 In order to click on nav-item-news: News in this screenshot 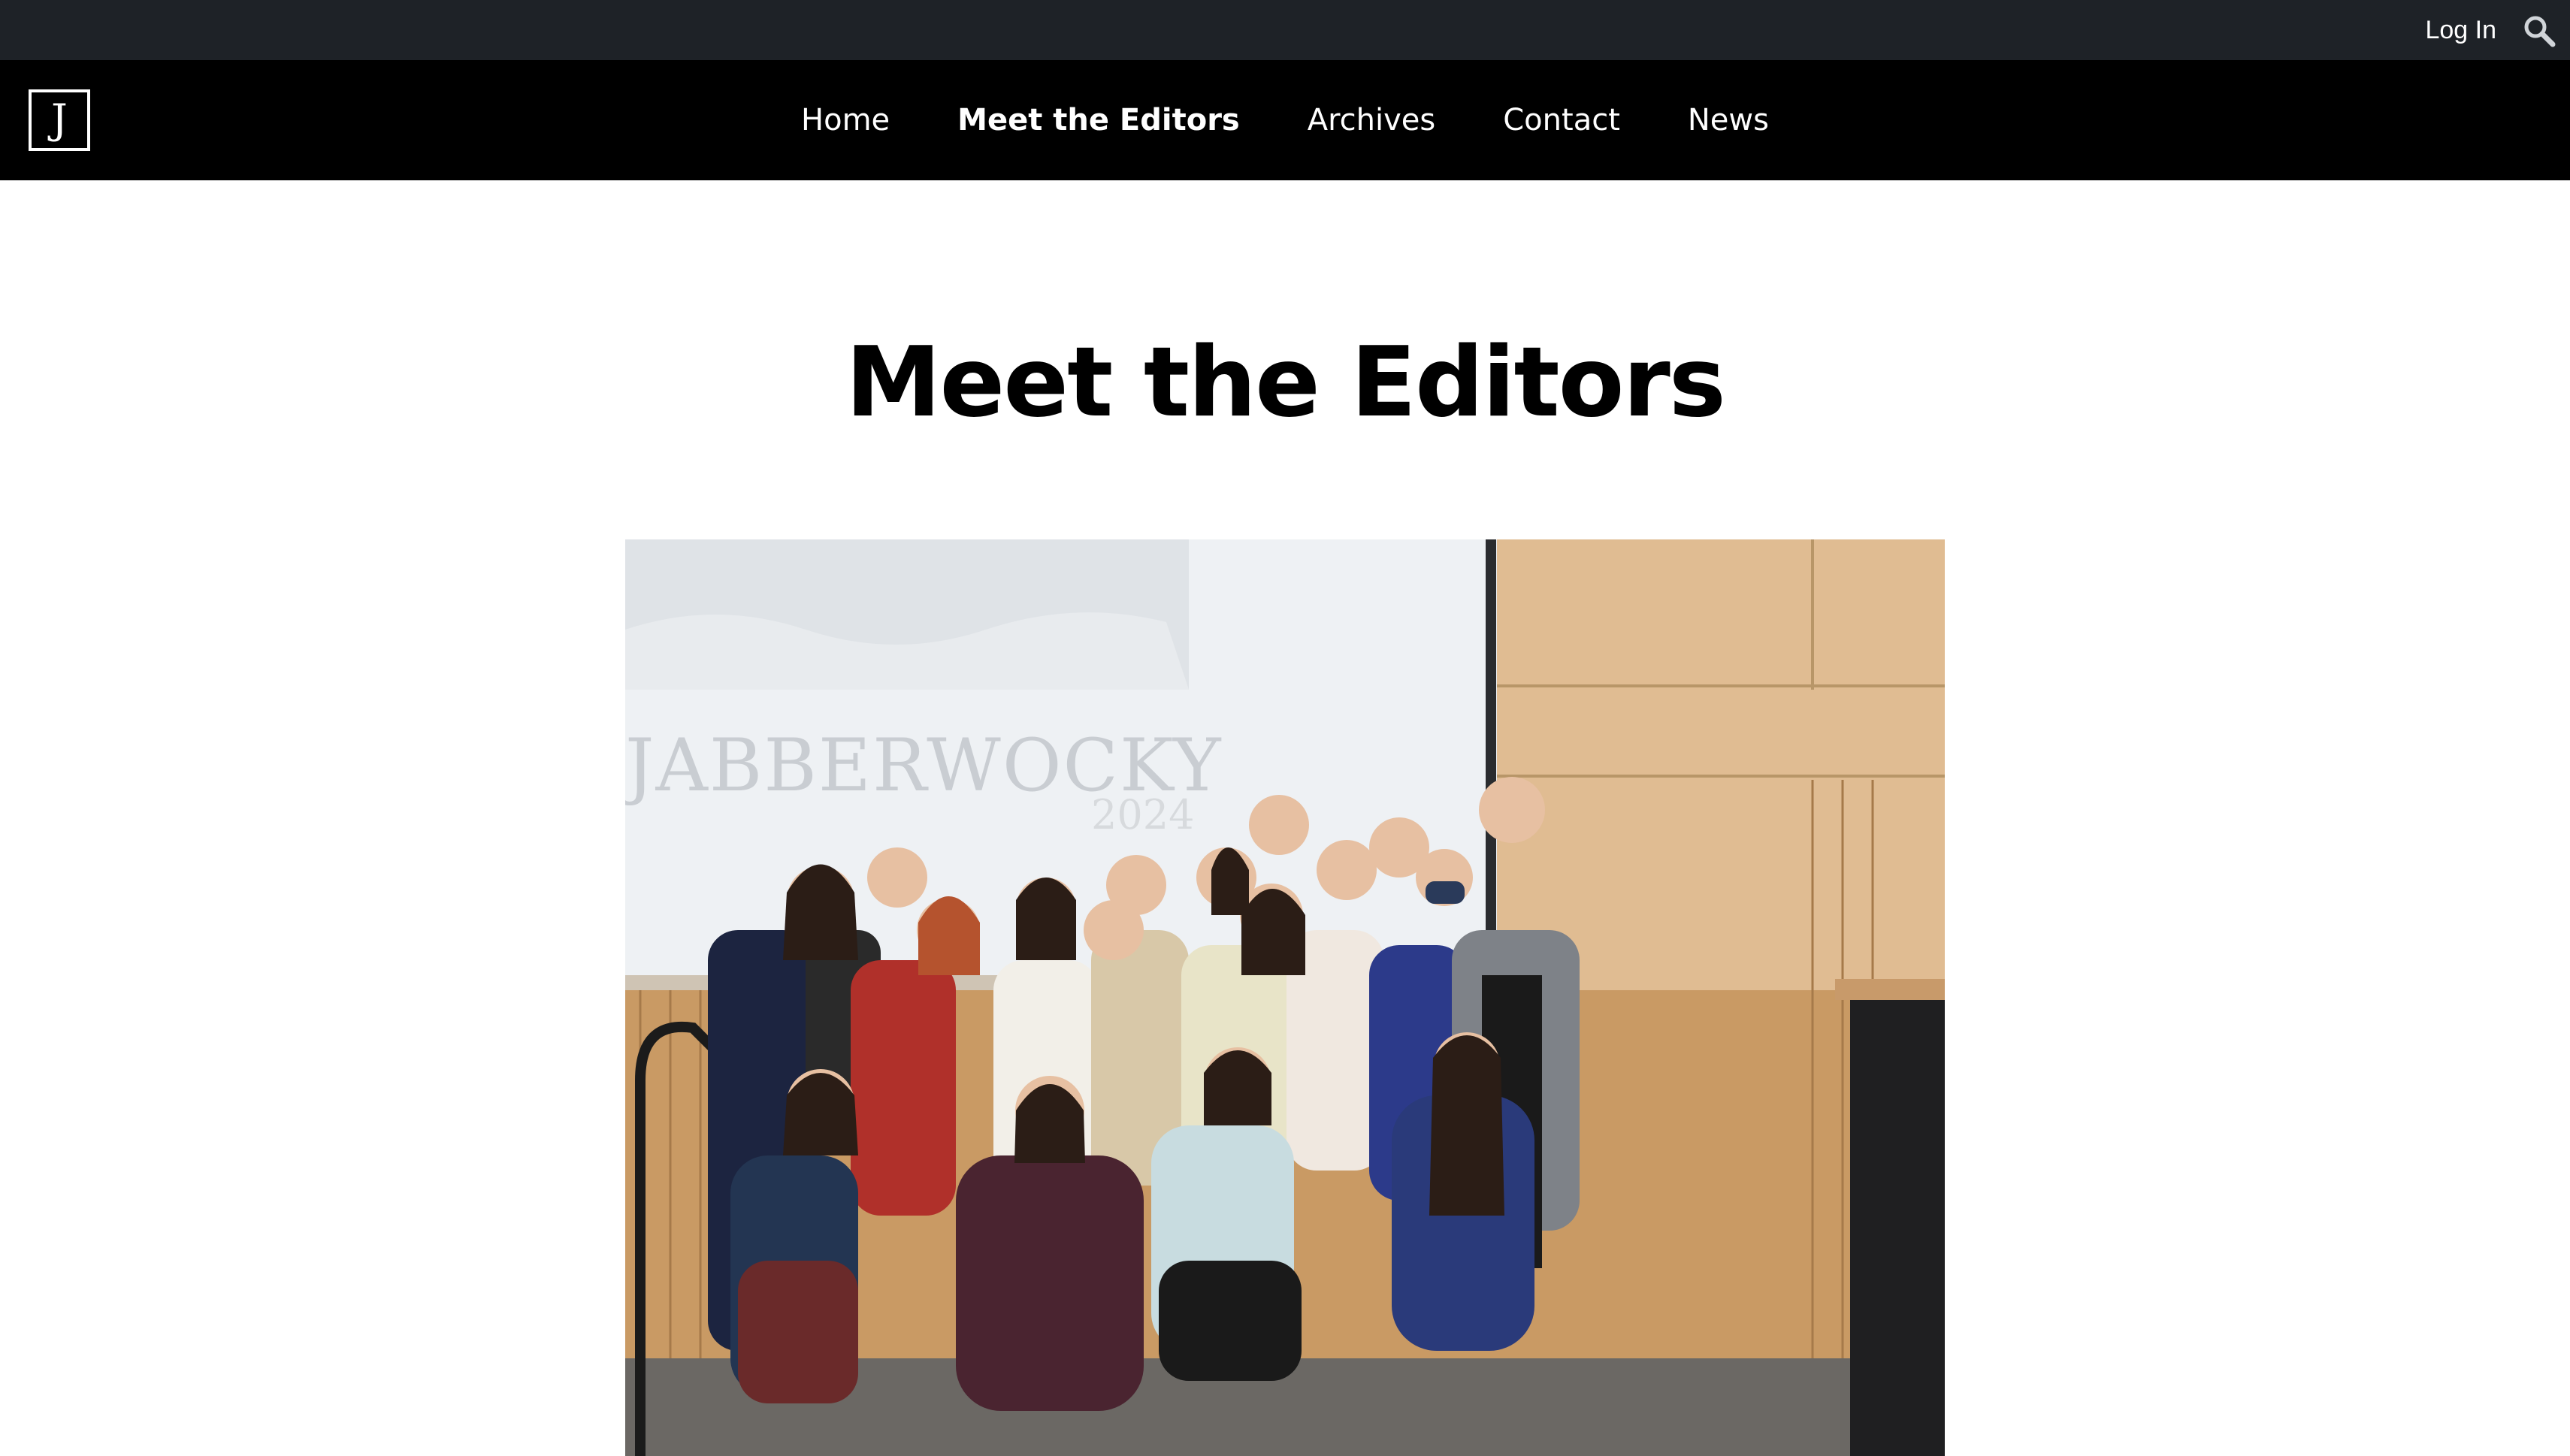, I will do `click(1728, 120)`.